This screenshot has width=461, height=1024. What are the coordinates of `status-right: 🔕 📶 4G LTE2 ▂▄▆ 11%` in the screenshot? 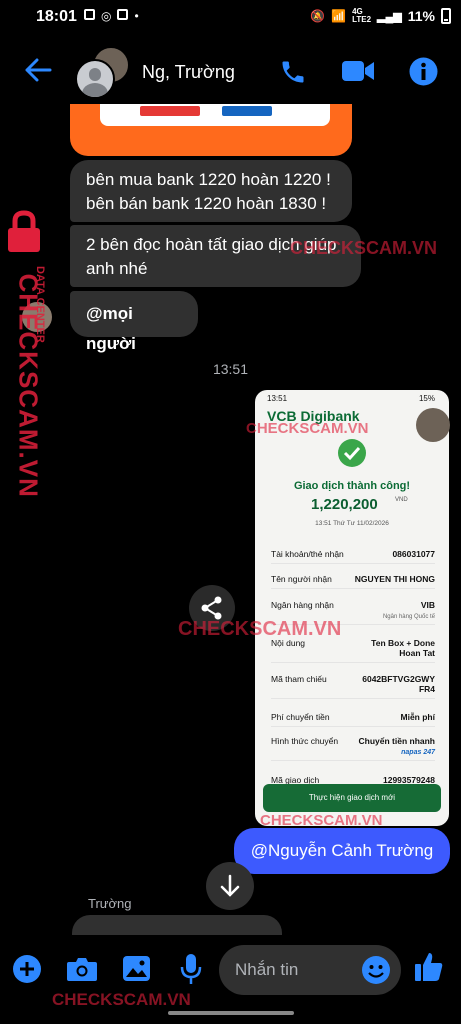 It's located at (380, 16).